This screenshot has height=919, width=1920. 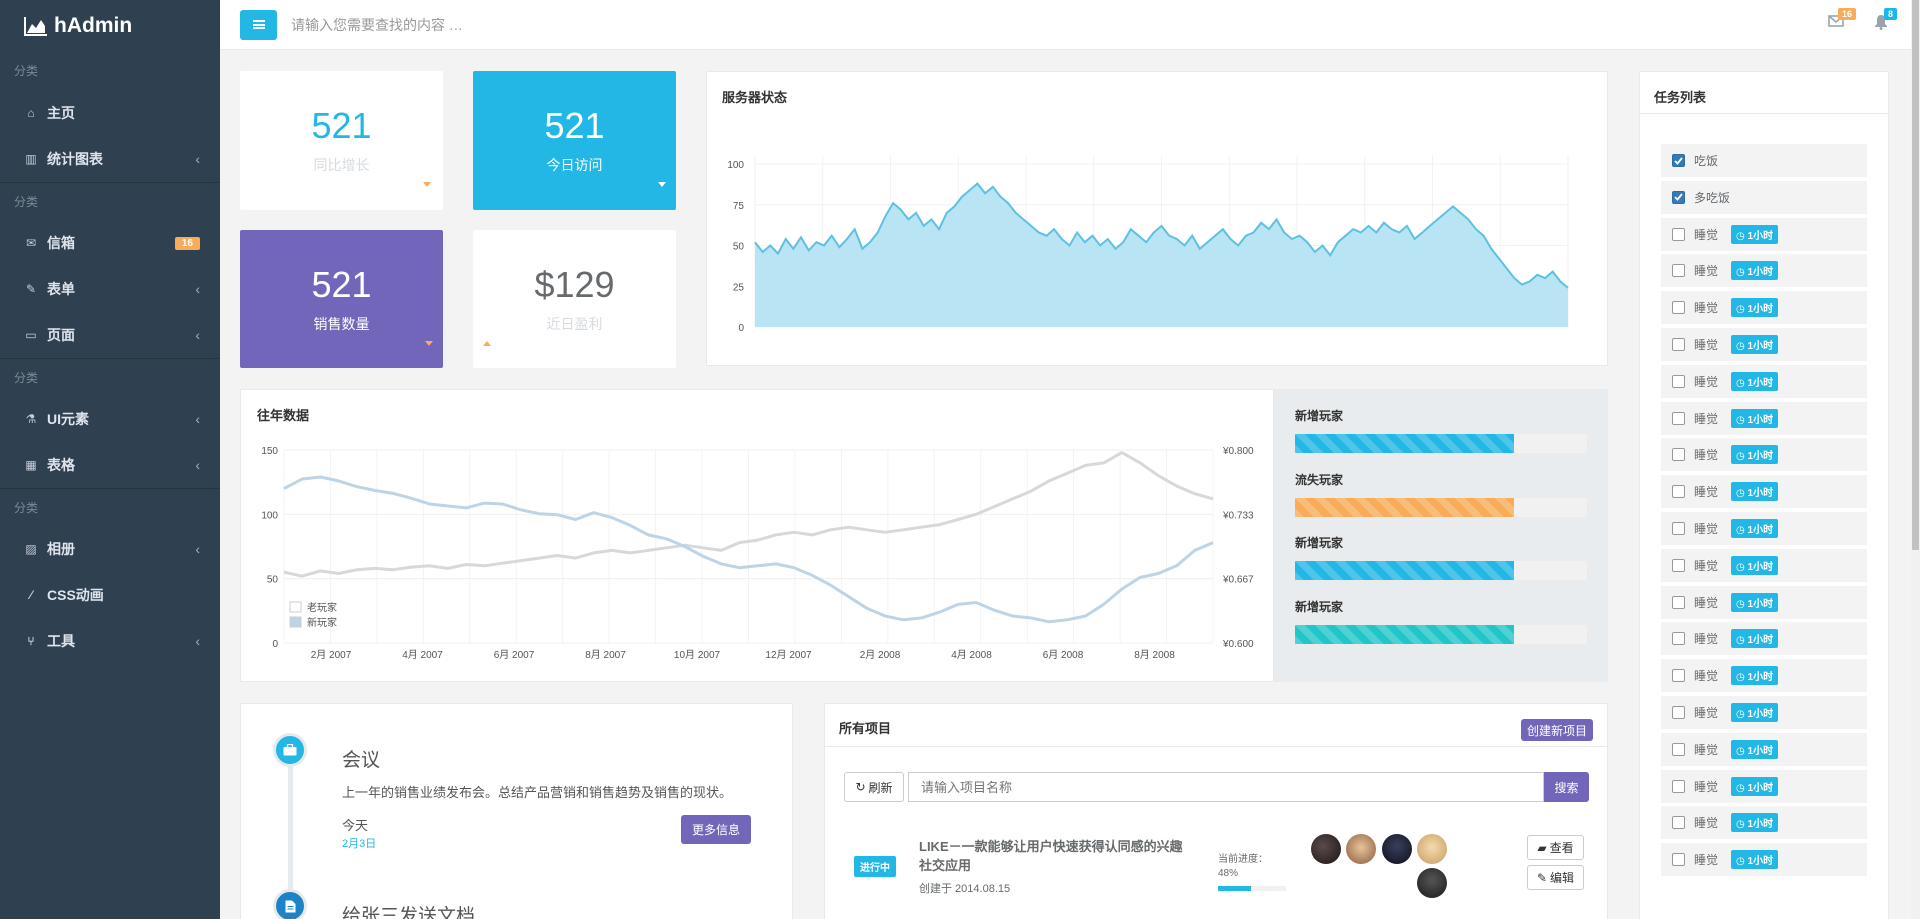 I want to click on magic-icon: ⁄, so click(x=30, y=595).